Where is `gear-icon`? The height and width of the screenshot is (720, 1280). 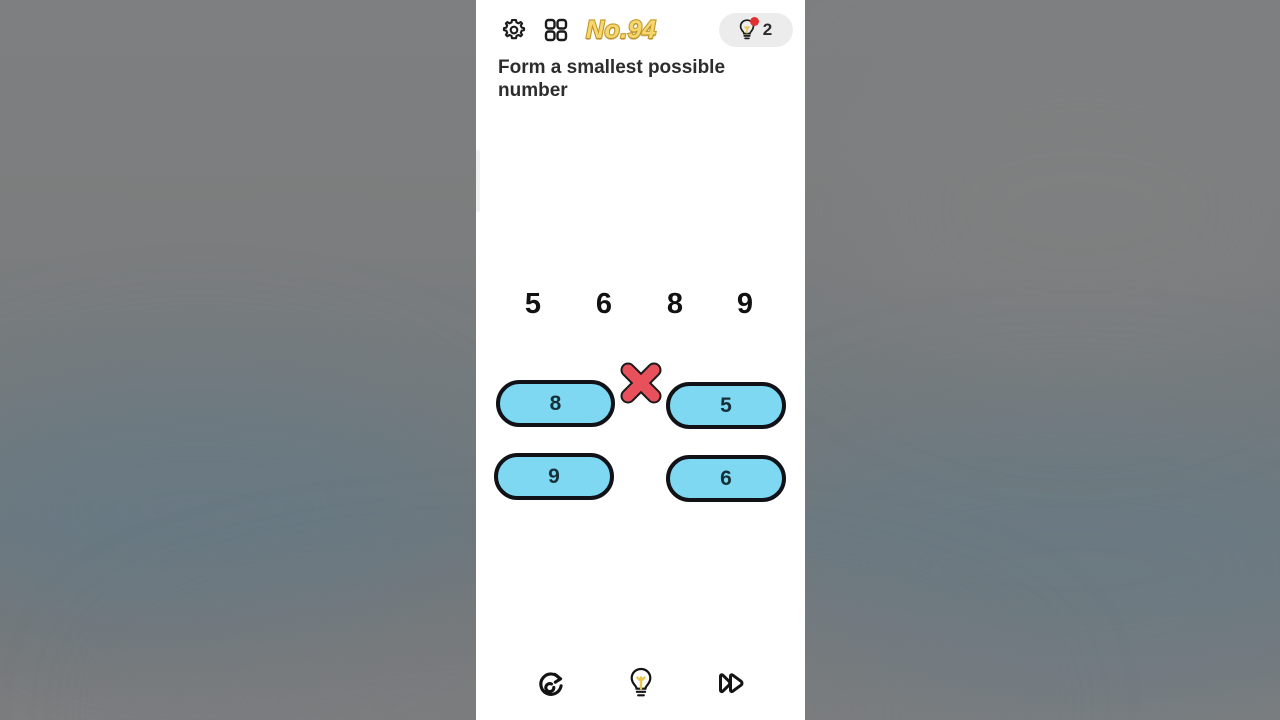
gear-icon is located at coordinates (514, 29).